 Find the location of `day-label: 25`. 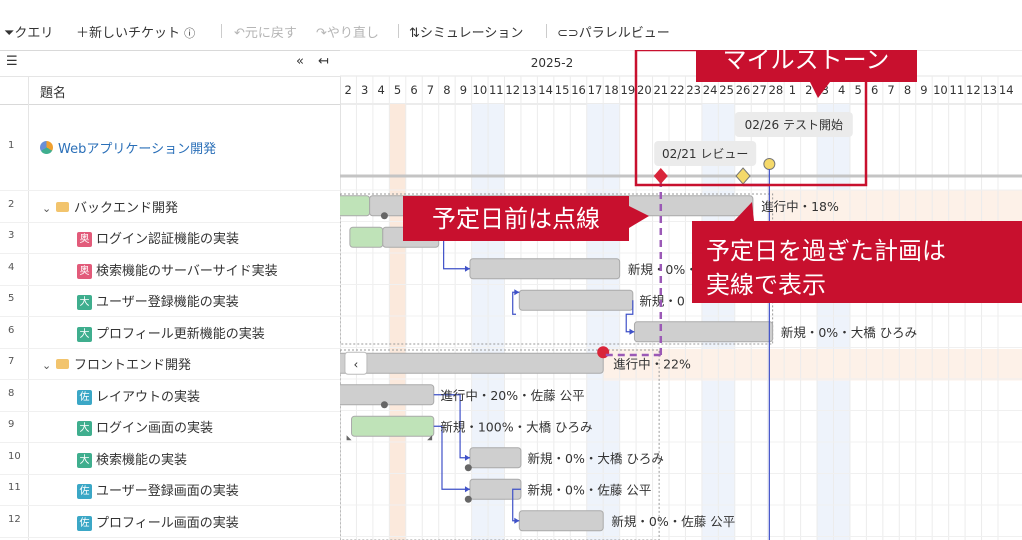

day-label: 25 is located at coordinates (726, 90).